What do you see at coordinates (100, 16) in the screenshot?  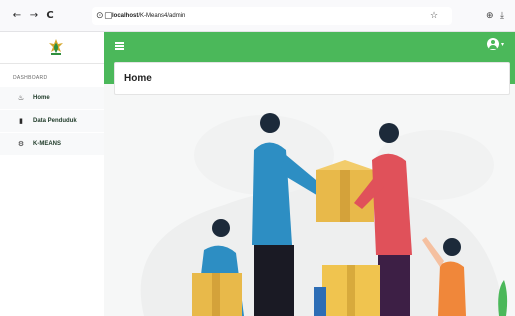 I see `shield-icon: ⊙` at bounding box center [100, 16].